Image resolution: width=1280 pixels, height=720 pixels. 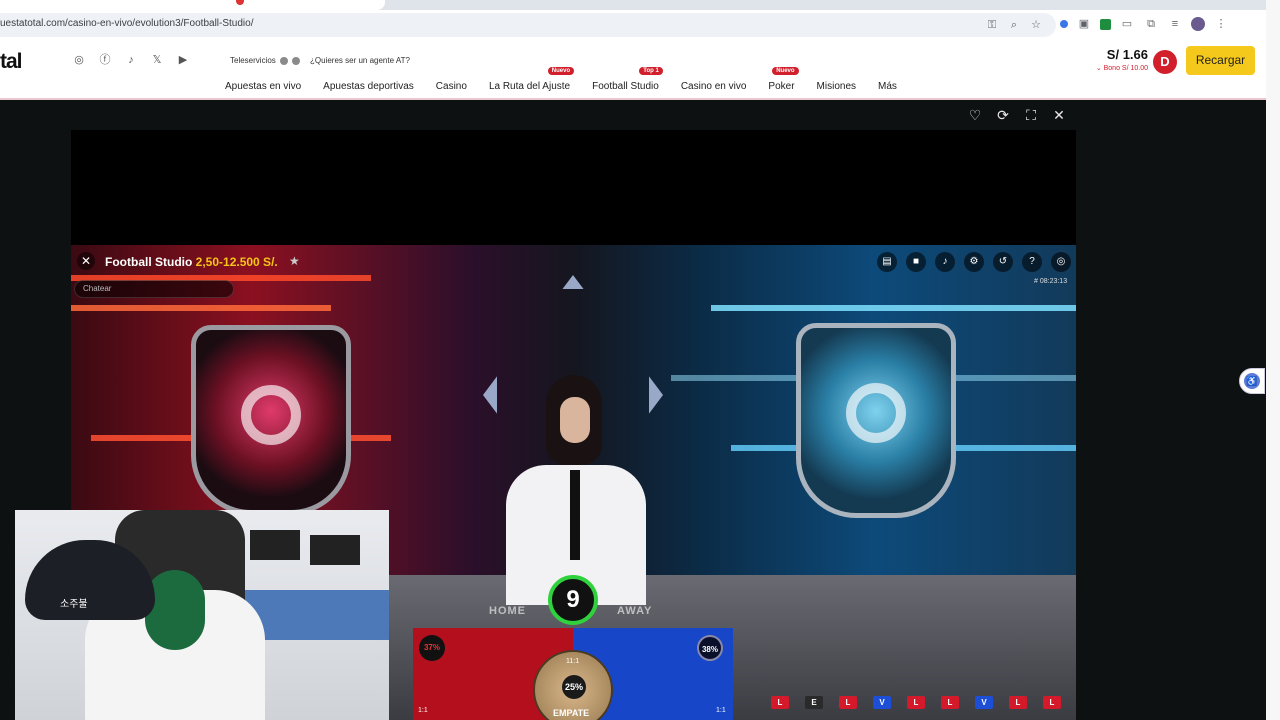 I want to click on recharge-button: Recargar, so click(x=1220, y=60).